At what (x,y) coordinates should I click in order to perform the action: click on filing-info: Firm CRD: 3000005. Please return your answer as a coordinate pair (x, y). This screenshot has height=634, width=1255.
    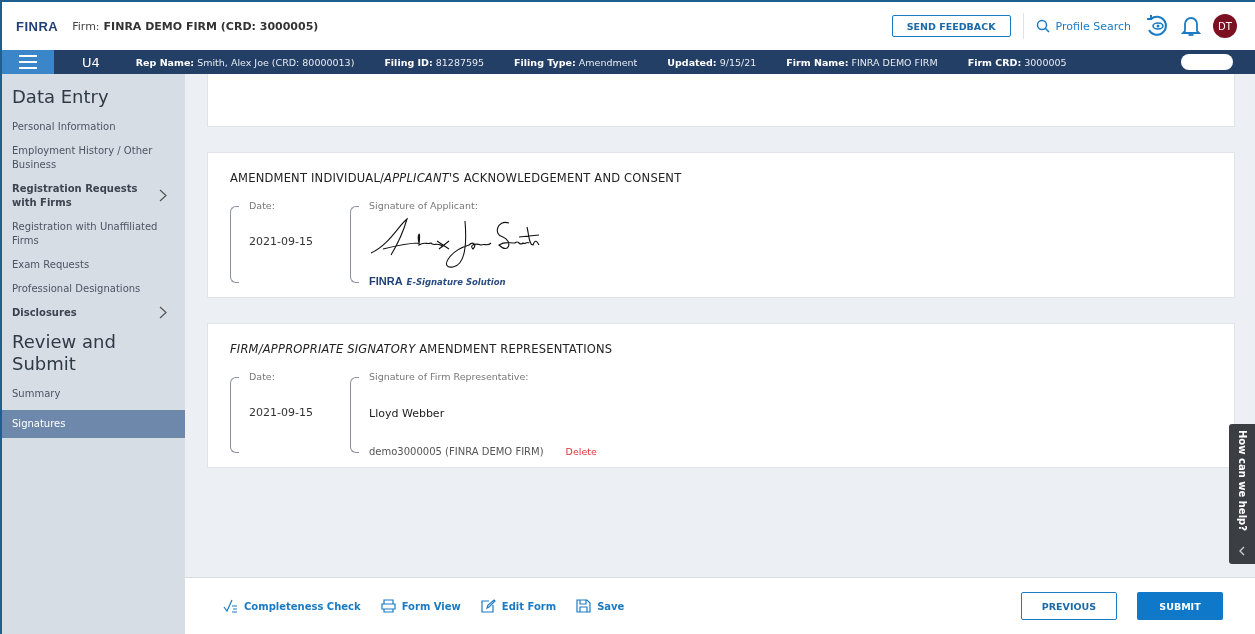
    Looking at the image, I should click on (1017, 62).